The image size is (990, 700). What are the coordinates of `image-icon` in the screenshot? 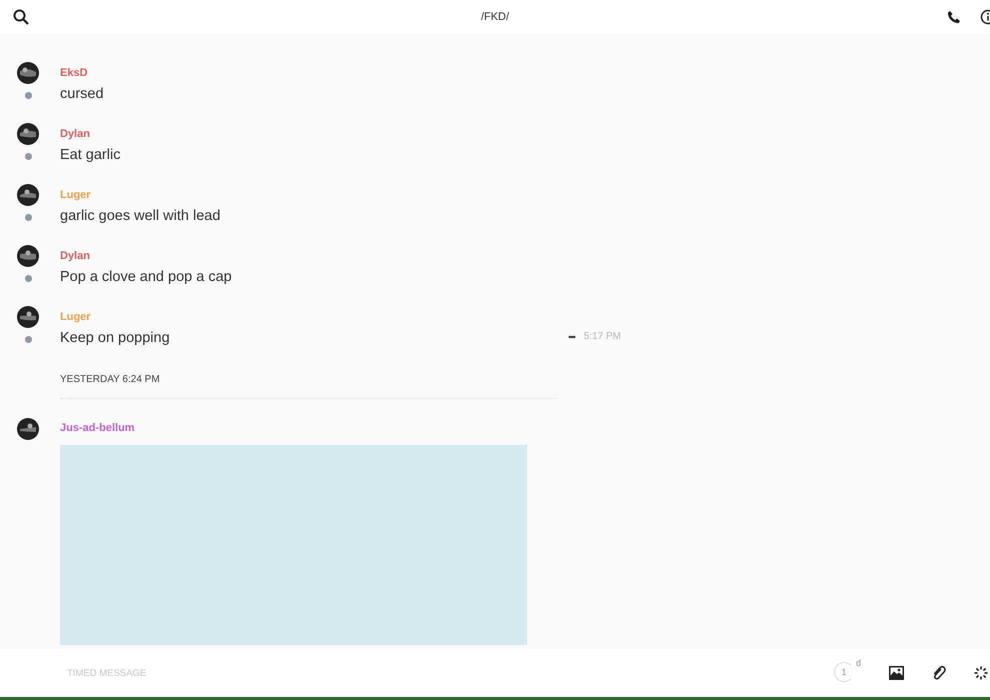 It's located at (896, 673).